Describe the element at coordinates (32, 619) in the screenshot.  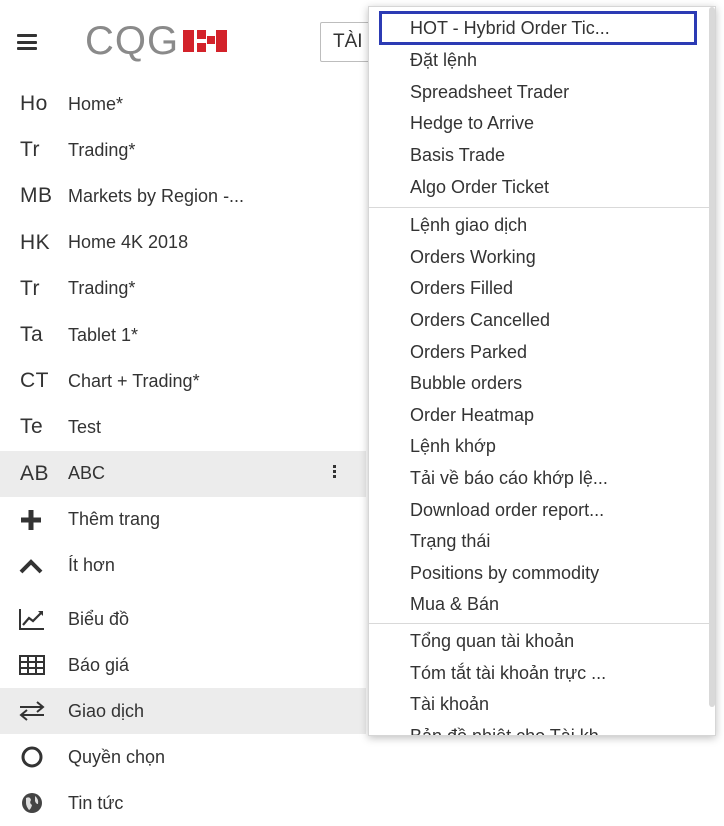
I see `line-chart-icon` at that location.